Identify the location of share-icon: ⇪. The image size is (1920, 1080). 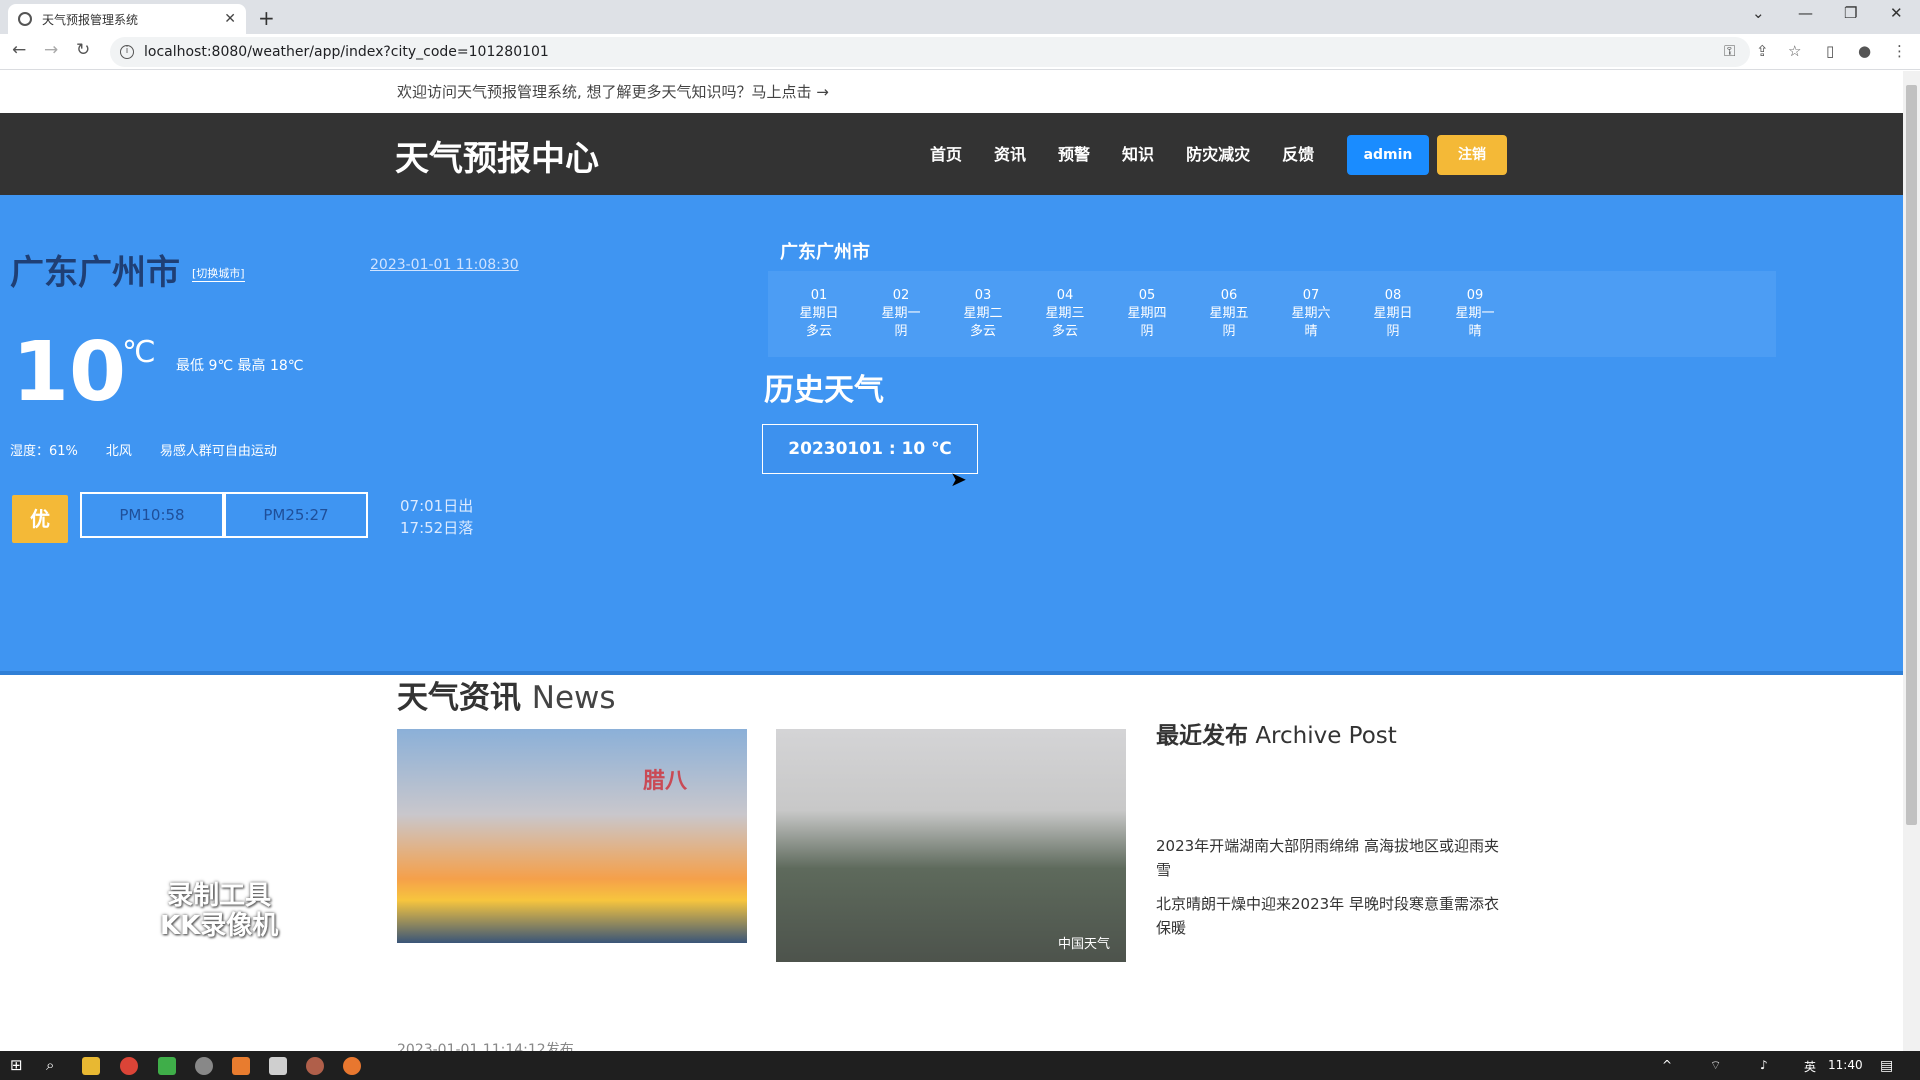
(1762, 51).